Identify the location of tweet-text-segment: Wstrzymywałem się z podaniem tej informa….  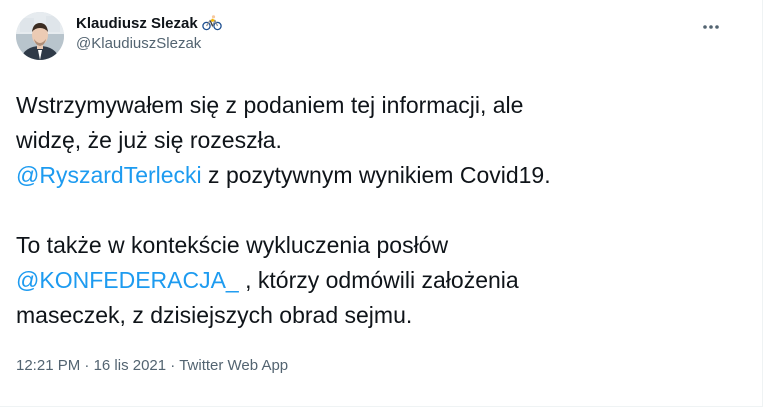
(270, 105).